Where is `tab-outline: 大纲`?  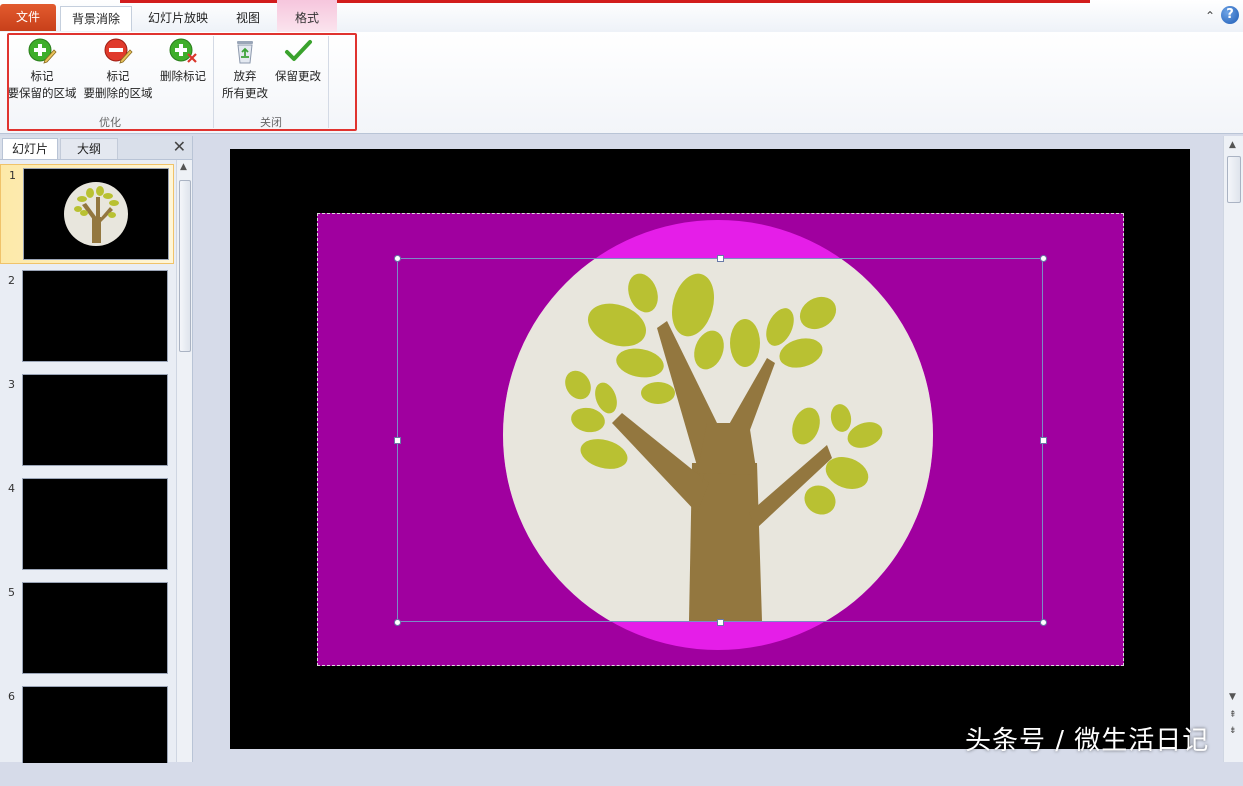 tab-outline: 大纲 is located at coordinates (89, 148).